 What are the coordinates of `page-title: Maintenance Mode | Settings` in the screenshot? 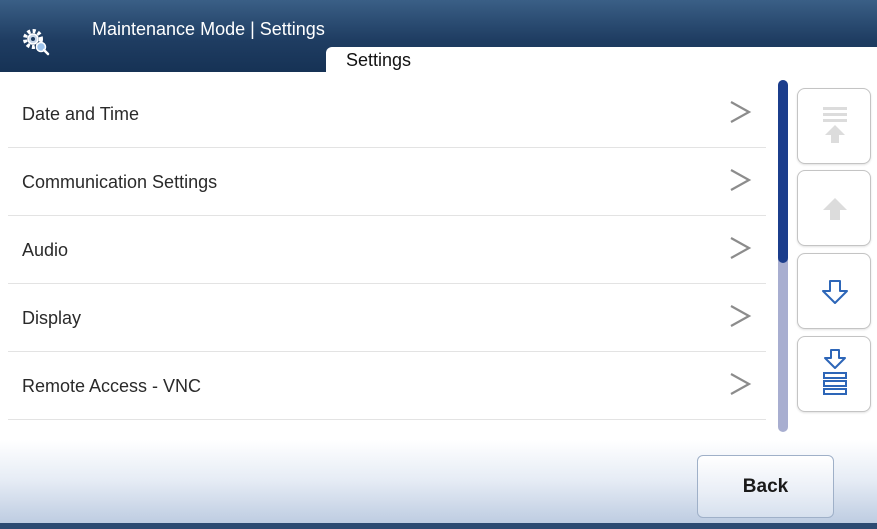 It's located at (208, 29).